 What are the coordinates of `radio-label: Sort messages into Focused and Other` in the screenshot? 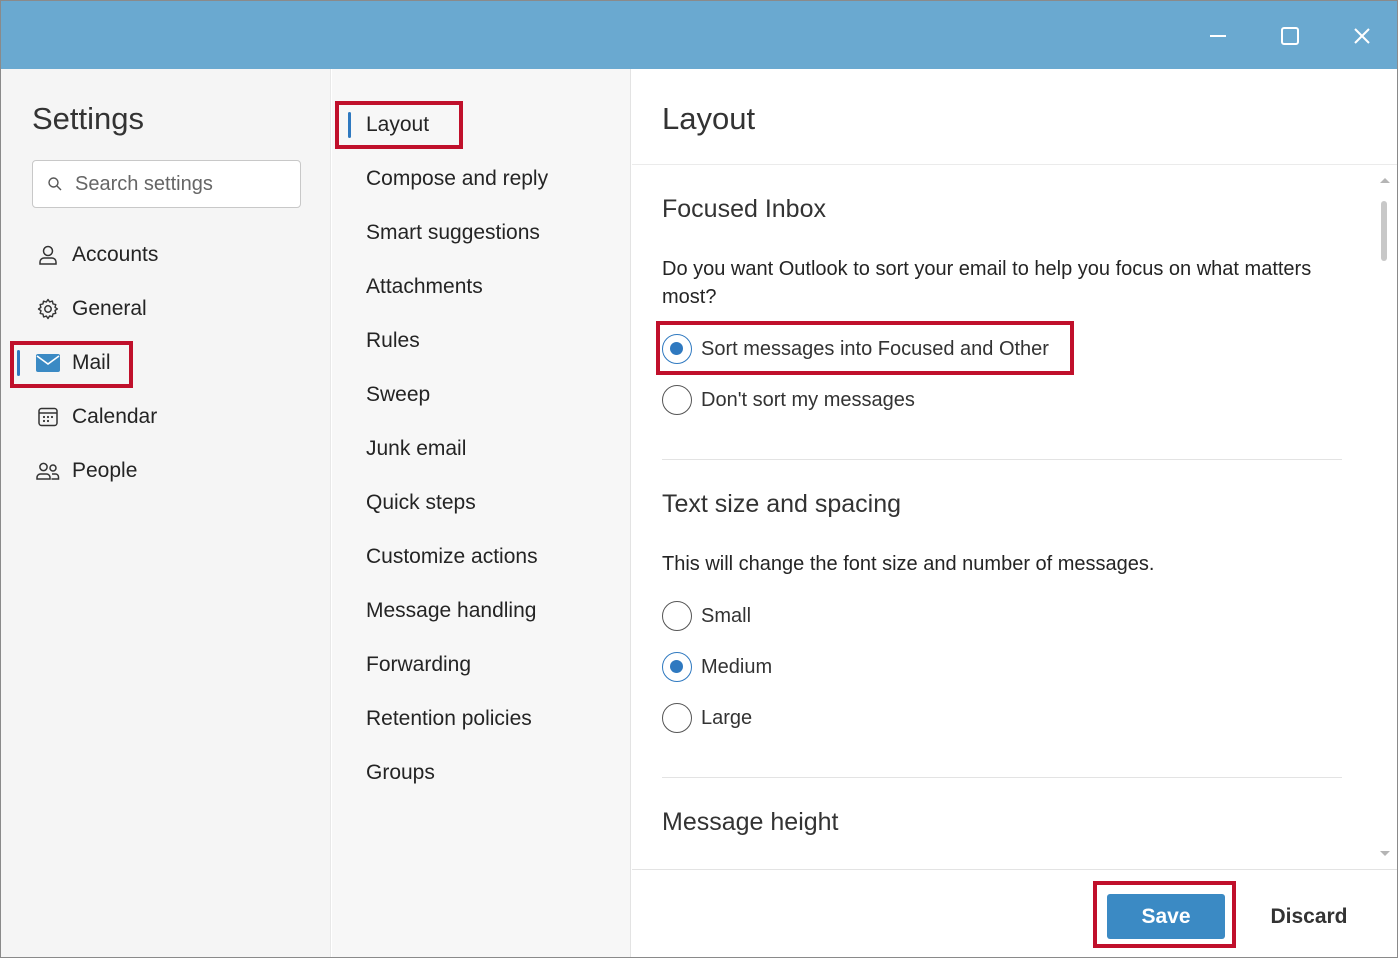 It's located at (875, 348).